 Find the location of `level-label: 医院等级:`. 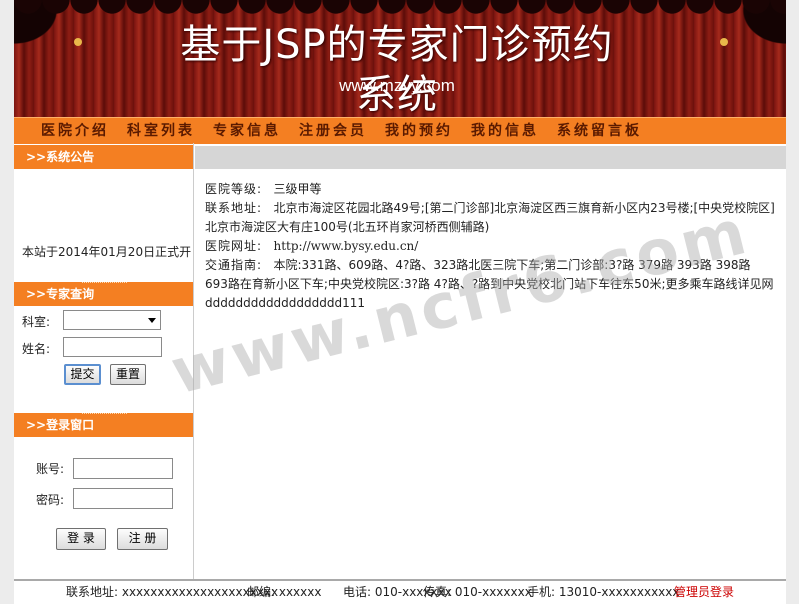

level-label: 医院等级: is located at coordinates (234, 189).